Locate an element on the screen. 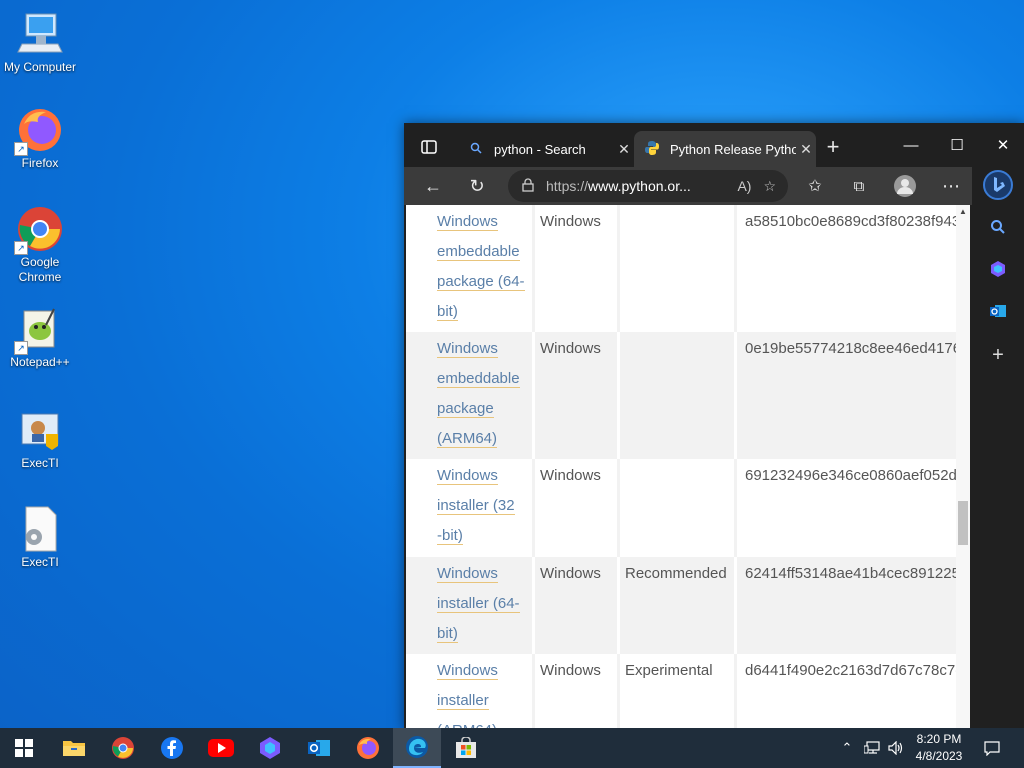 The image size is (1024, 768). windows-icon is located at coordinates (24, 748).